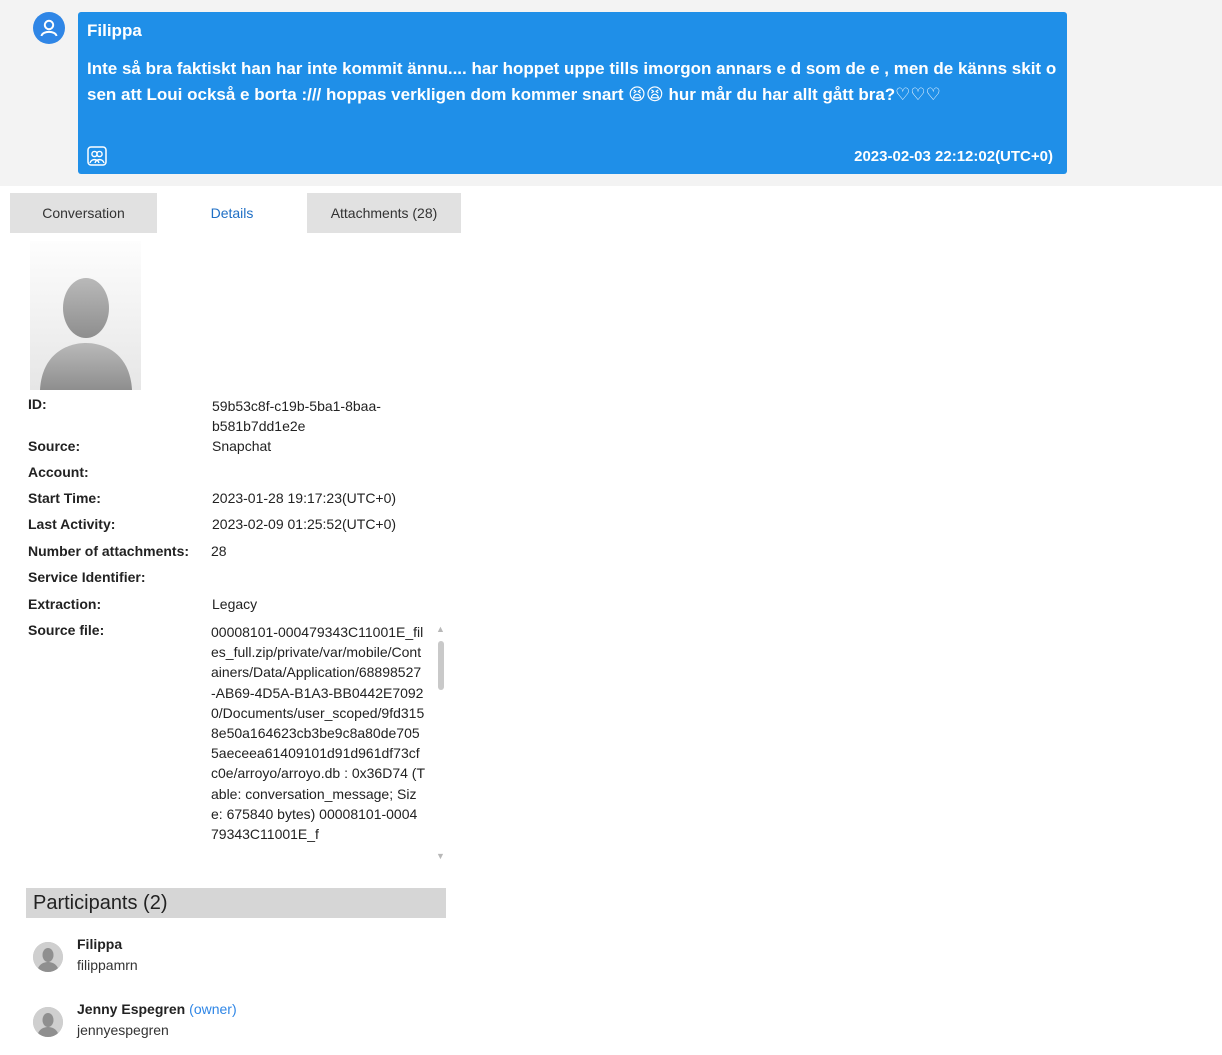  What do you see at coordinates (66, 630) in the screenshot?
I see `source-file-label: Source file:` at bounding box center [66, 630].